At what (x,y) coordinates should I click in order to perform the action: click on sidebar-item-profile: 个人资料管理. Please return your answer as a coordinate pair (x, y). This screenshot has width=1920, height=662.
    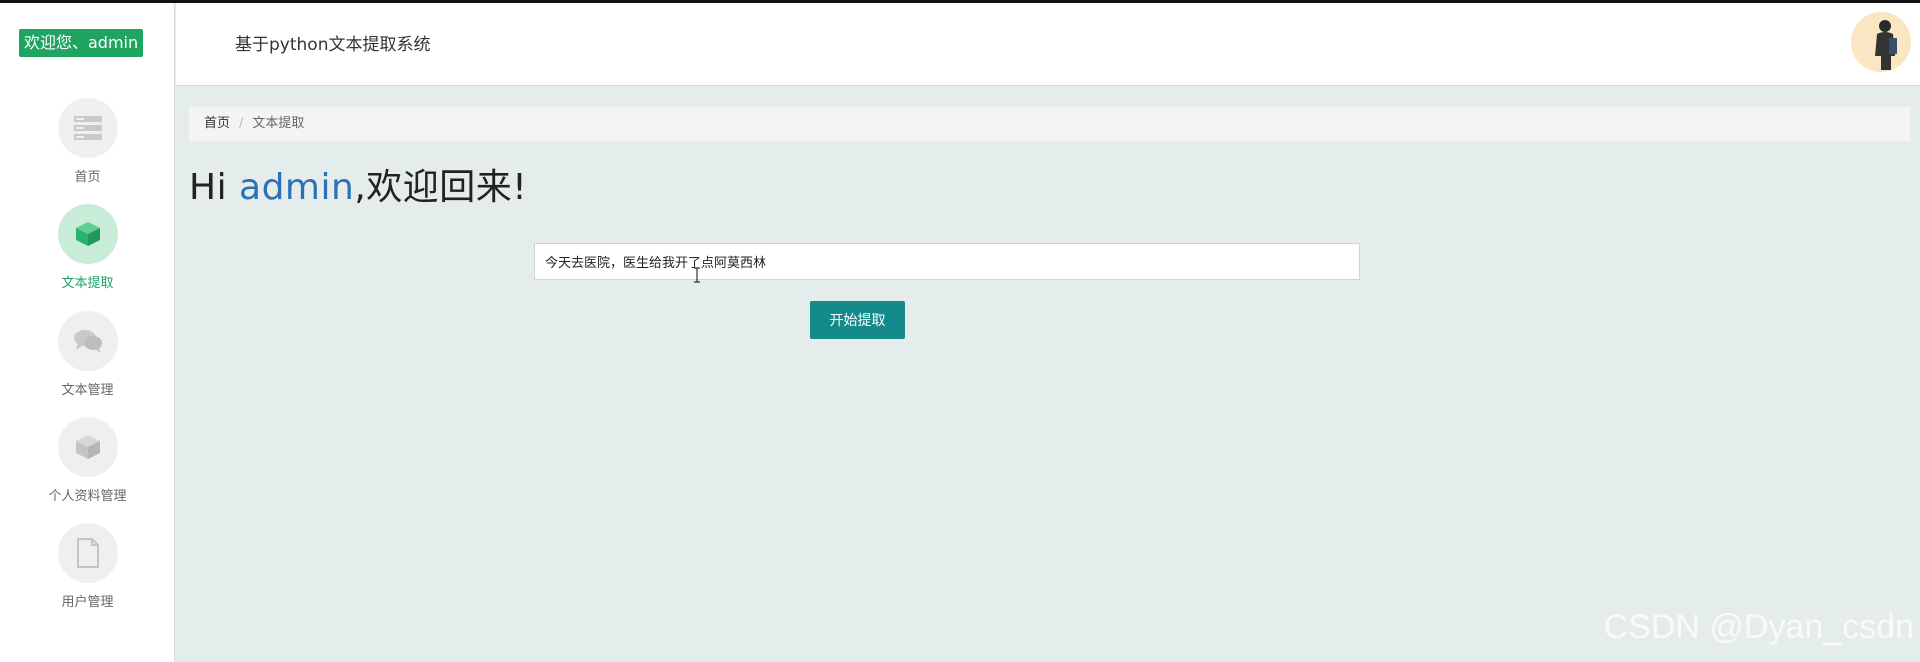
    Looking at the image, I should click on (87, 460).